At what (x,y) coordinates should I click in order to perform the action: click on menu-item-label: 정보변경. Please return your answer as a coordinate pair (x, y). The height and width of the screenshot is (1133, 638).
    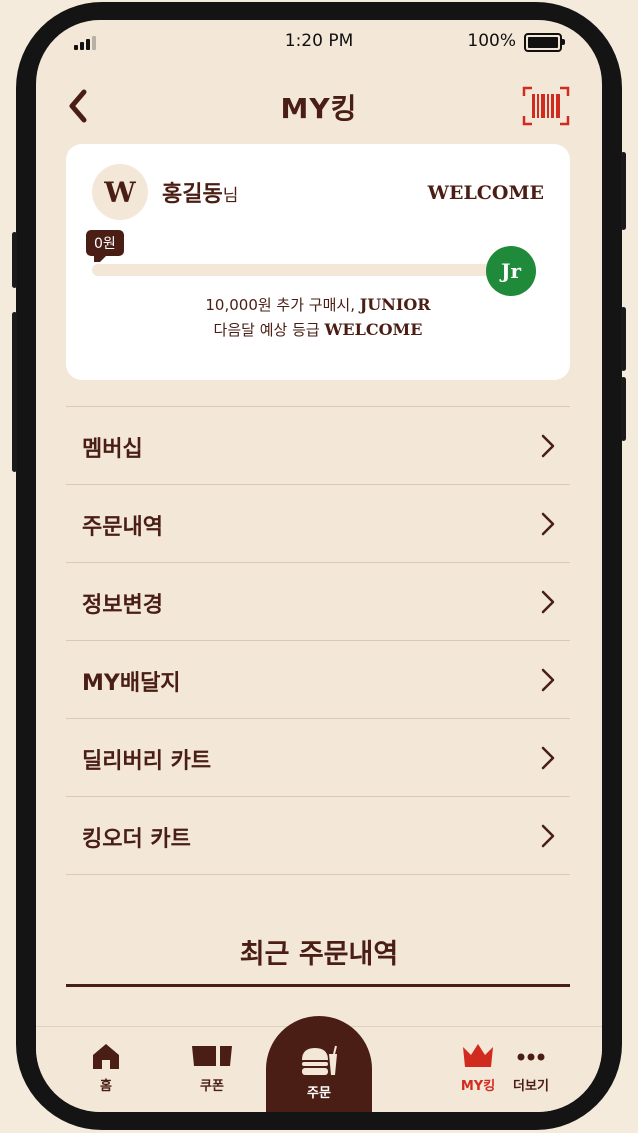
    Looking at the image, I should click on (122, 605).